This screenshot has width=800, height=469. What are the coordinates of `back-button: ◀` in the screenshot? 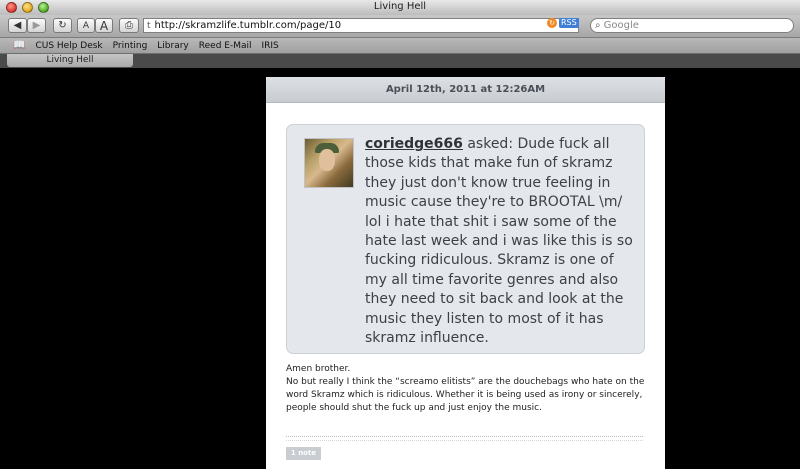 It's located at (17, 25).